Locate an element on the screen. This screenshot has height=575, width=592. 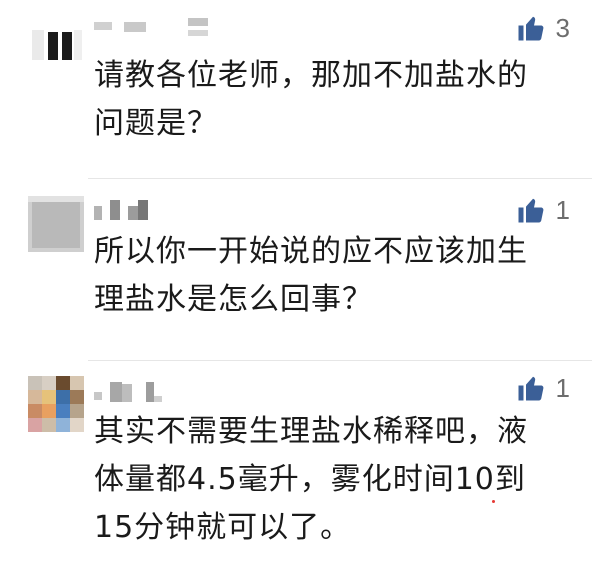
comment-text: 所以你一开始说的应不应该加生 理盐水是怎么回事？ is located at coordinates (311, 275).